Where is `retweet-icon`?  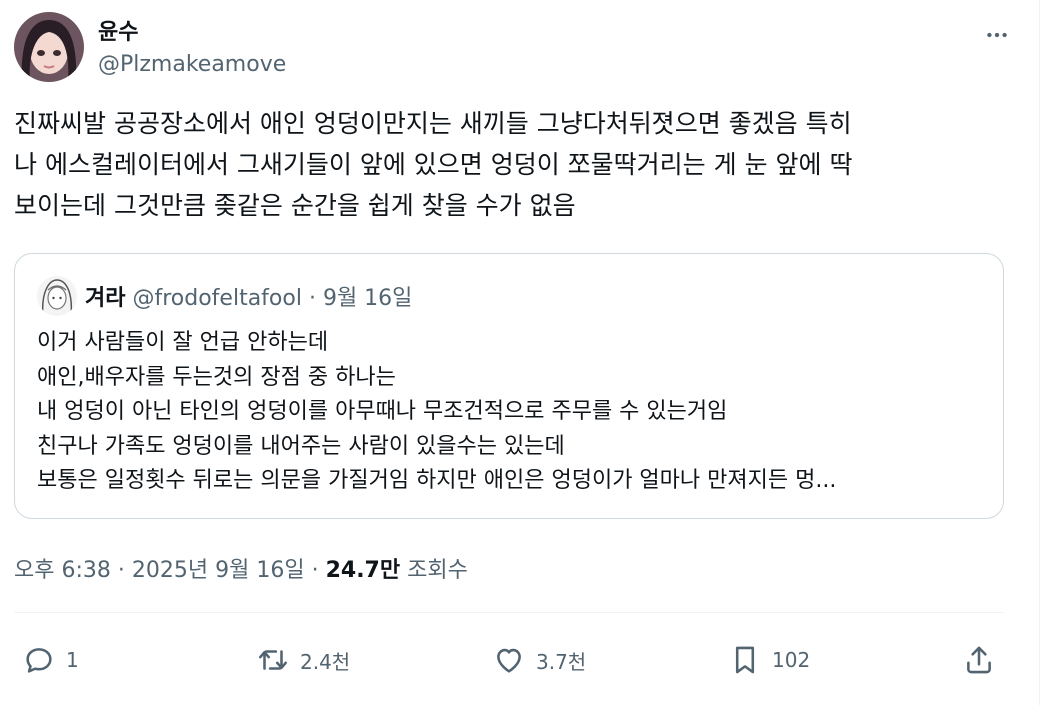 retweet-icon is located at coordinates (273, 660).